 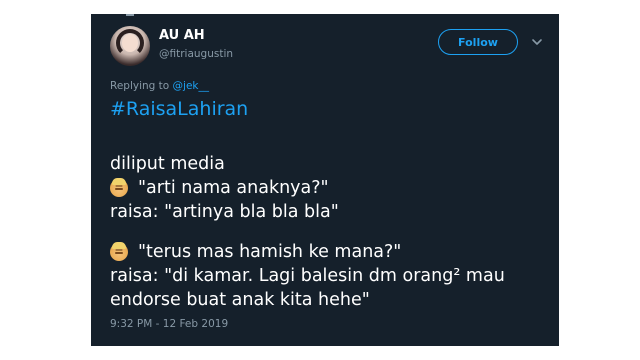 I want to click on tweet-line-text: "terus mas hamish ke mana?", so click(x=270, y=252).